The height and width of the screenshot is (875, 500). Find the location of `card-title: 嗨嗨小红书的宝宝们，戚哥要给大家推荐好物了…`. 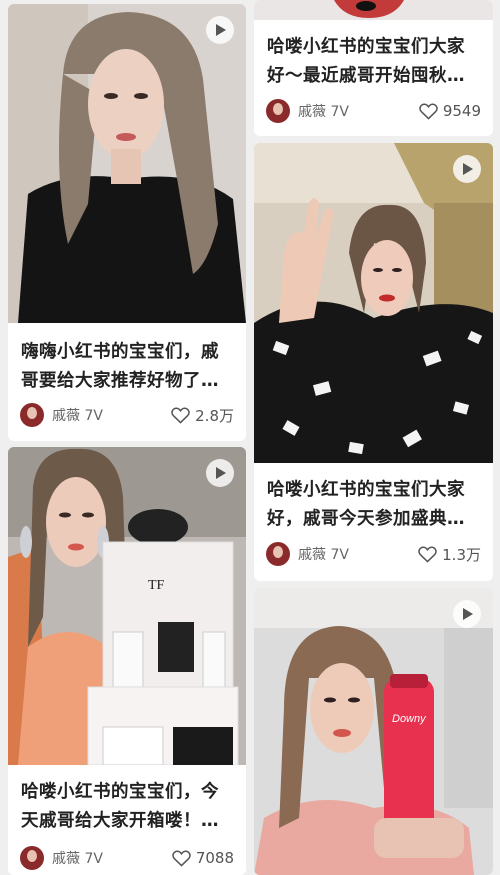

card-title: 嗨嗨小红书的宝宝们，戚哥要给大家推荐好物了… is located at coordinates (127, 367).